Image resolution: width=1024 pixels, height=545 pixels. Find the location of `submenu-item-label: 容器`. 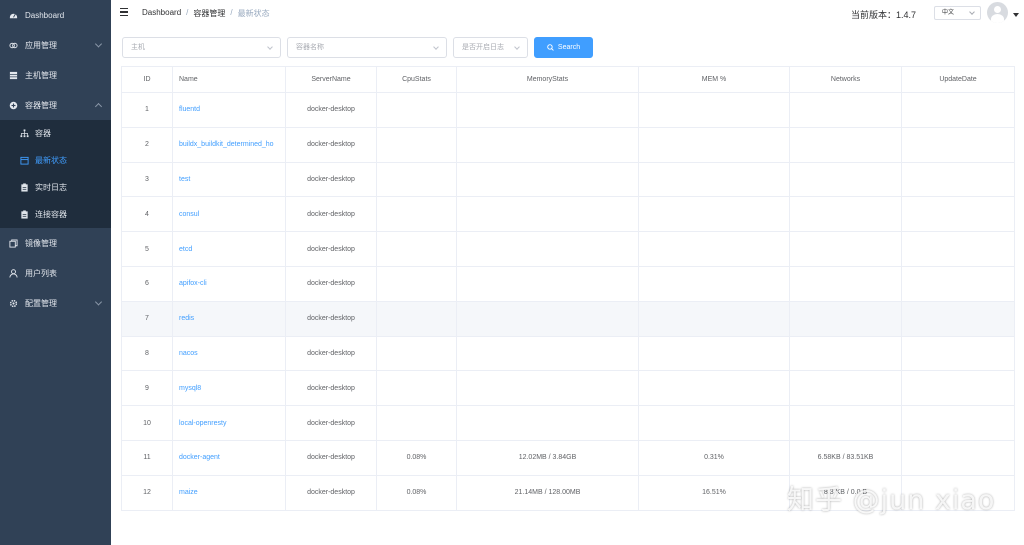

submenu-item-label: 容器 is located at coordinates (43, 133).